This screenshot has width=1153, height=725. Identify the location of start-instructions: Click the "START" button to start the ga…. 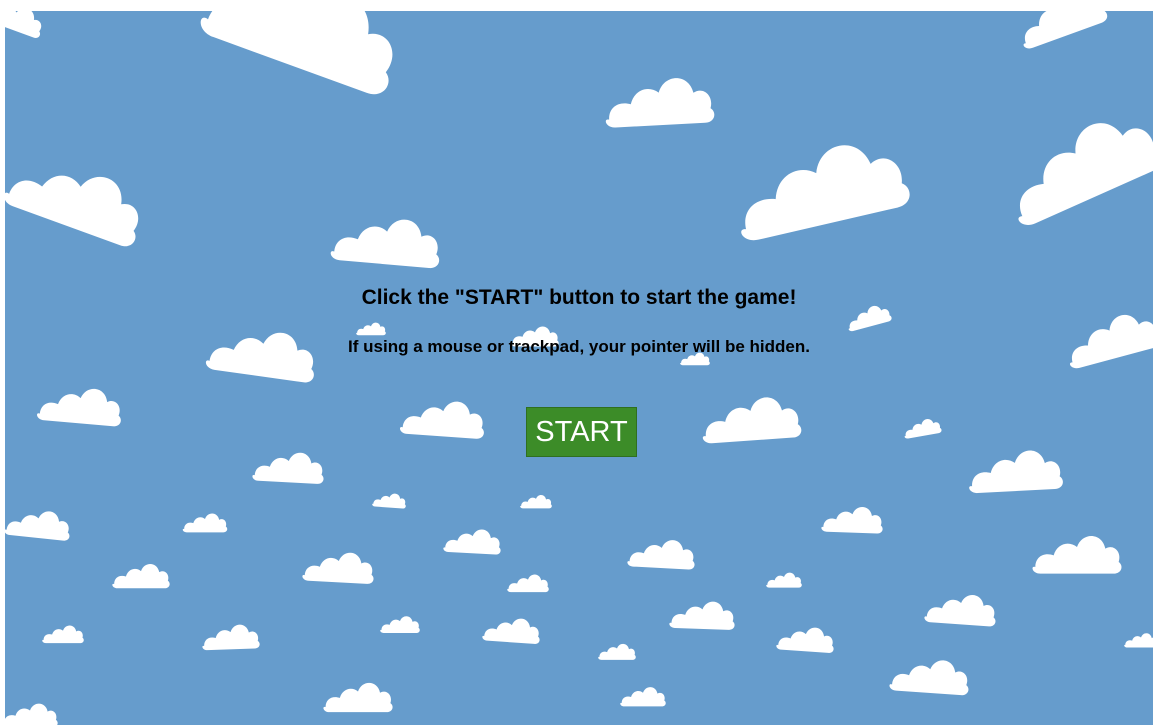
(579, 297).